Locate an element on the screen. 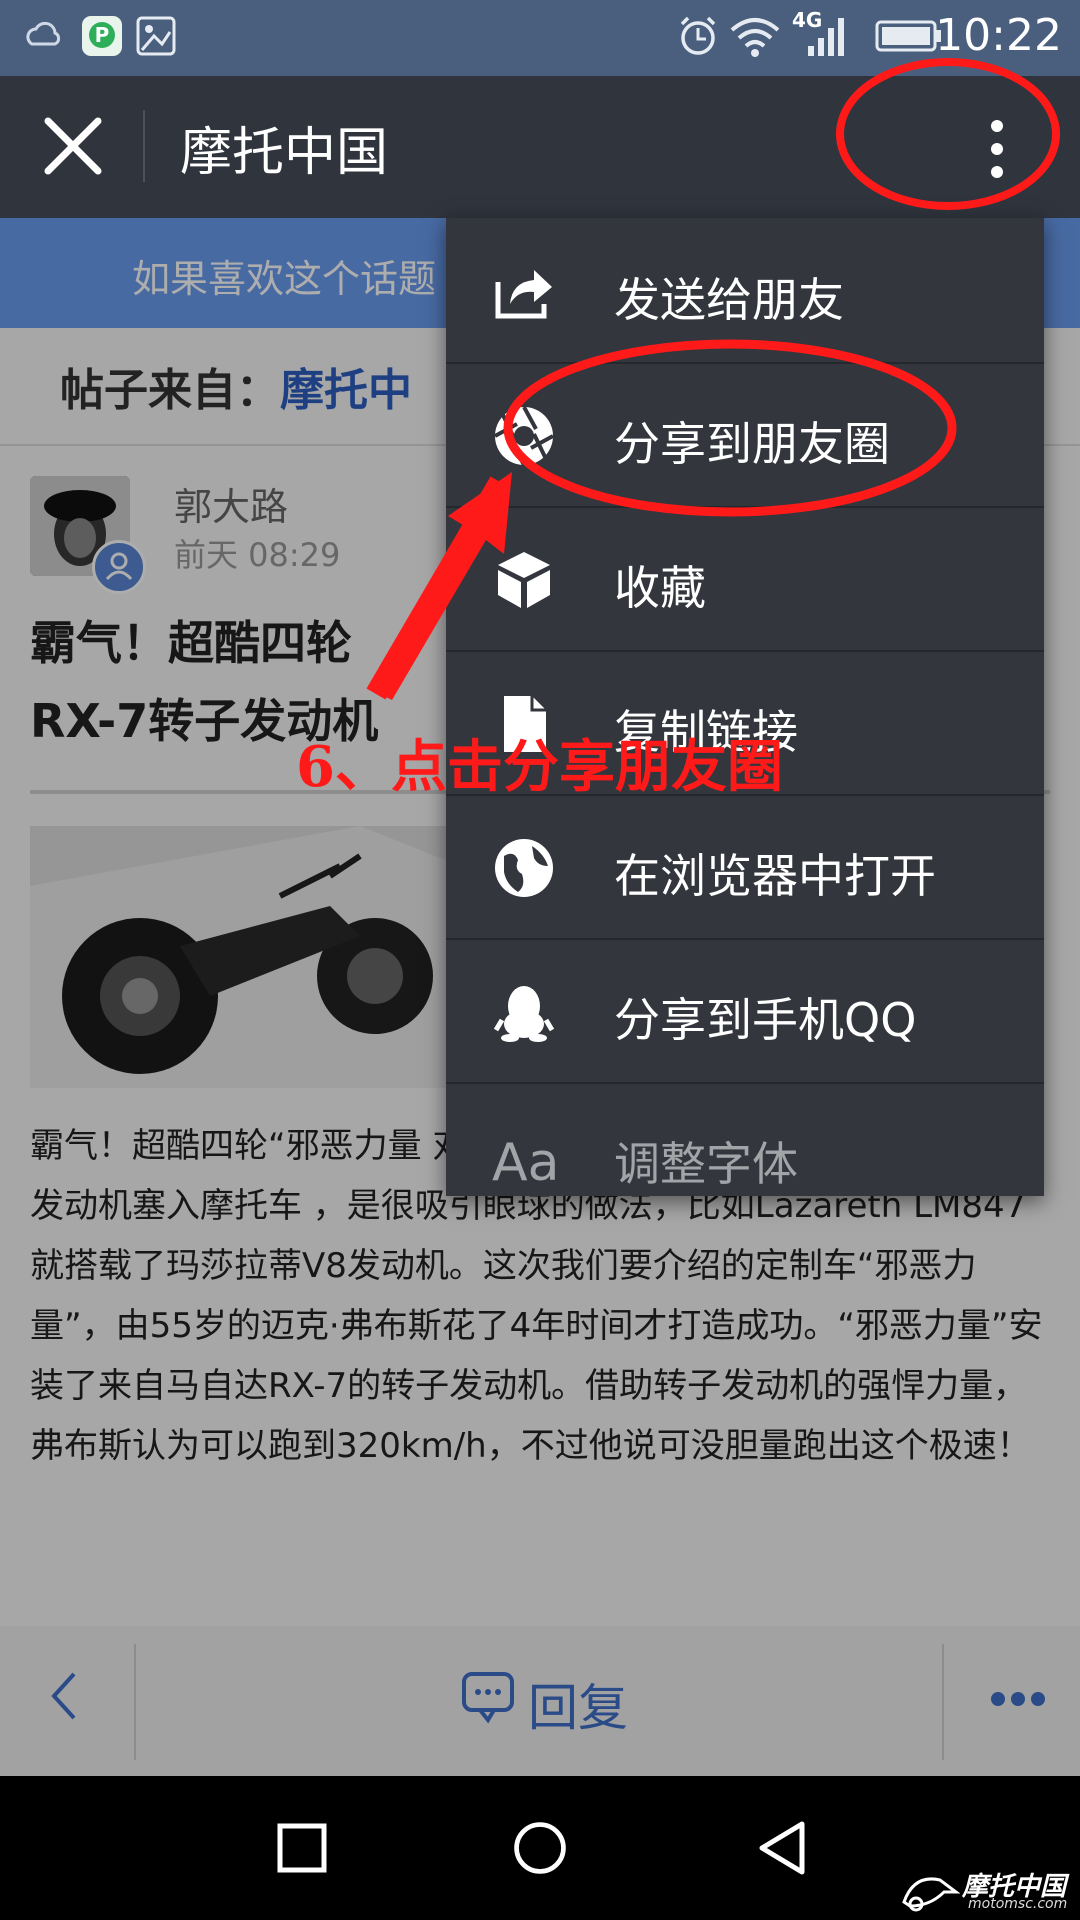  qq-penguin-icon is located at coordinates (524, 1014).